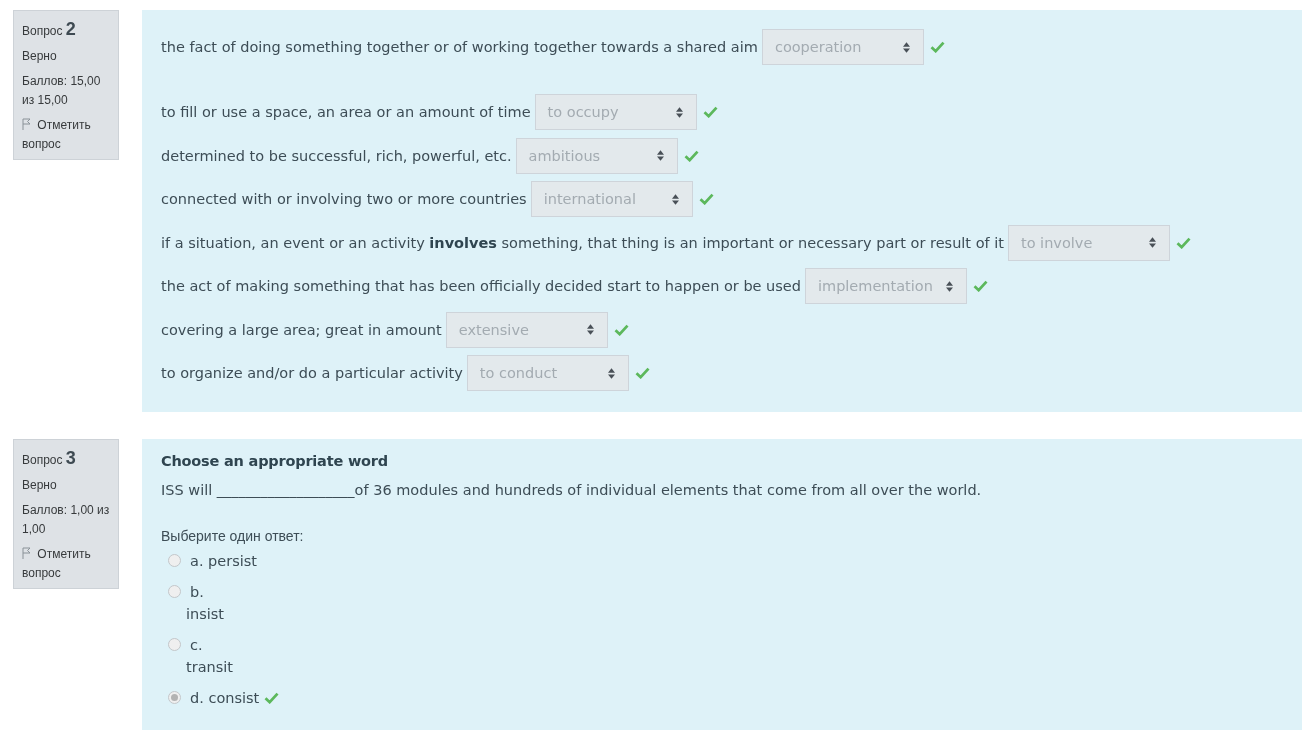 This screenshot has height=740, width=1310. I want to click on question-grade: Баллов: 15,00 из 15,00, so click(62, 91).